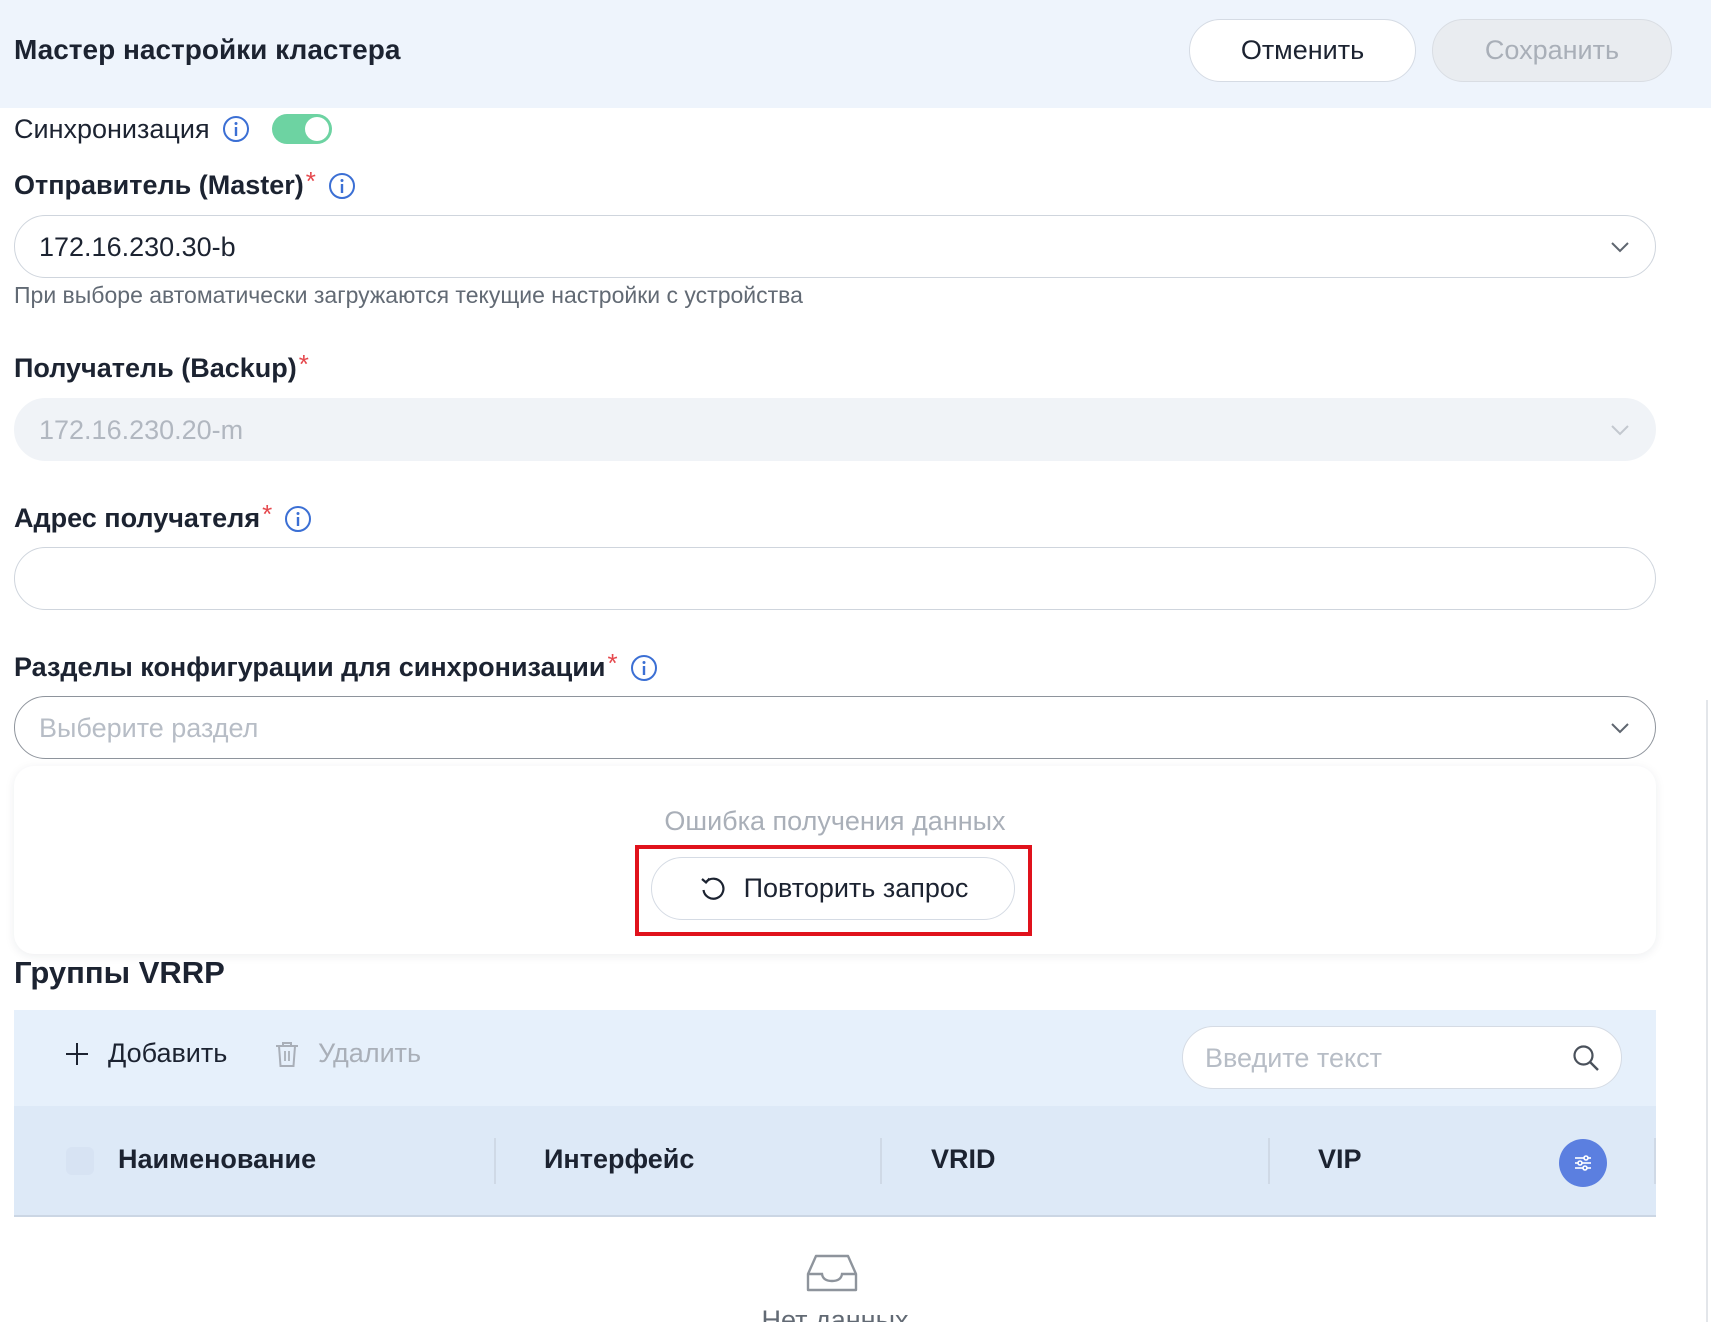  What do you see at coordinates (80, 1161) in the screenshot?
I see `select-all-checkbox` at bounding box center [80, 1161].